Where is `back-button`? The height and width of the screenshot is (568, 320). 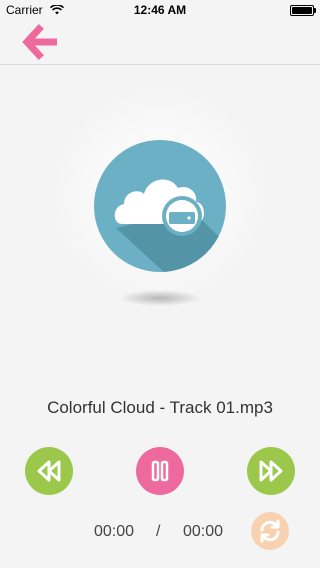
back-button is located at coordinates (42, 42).